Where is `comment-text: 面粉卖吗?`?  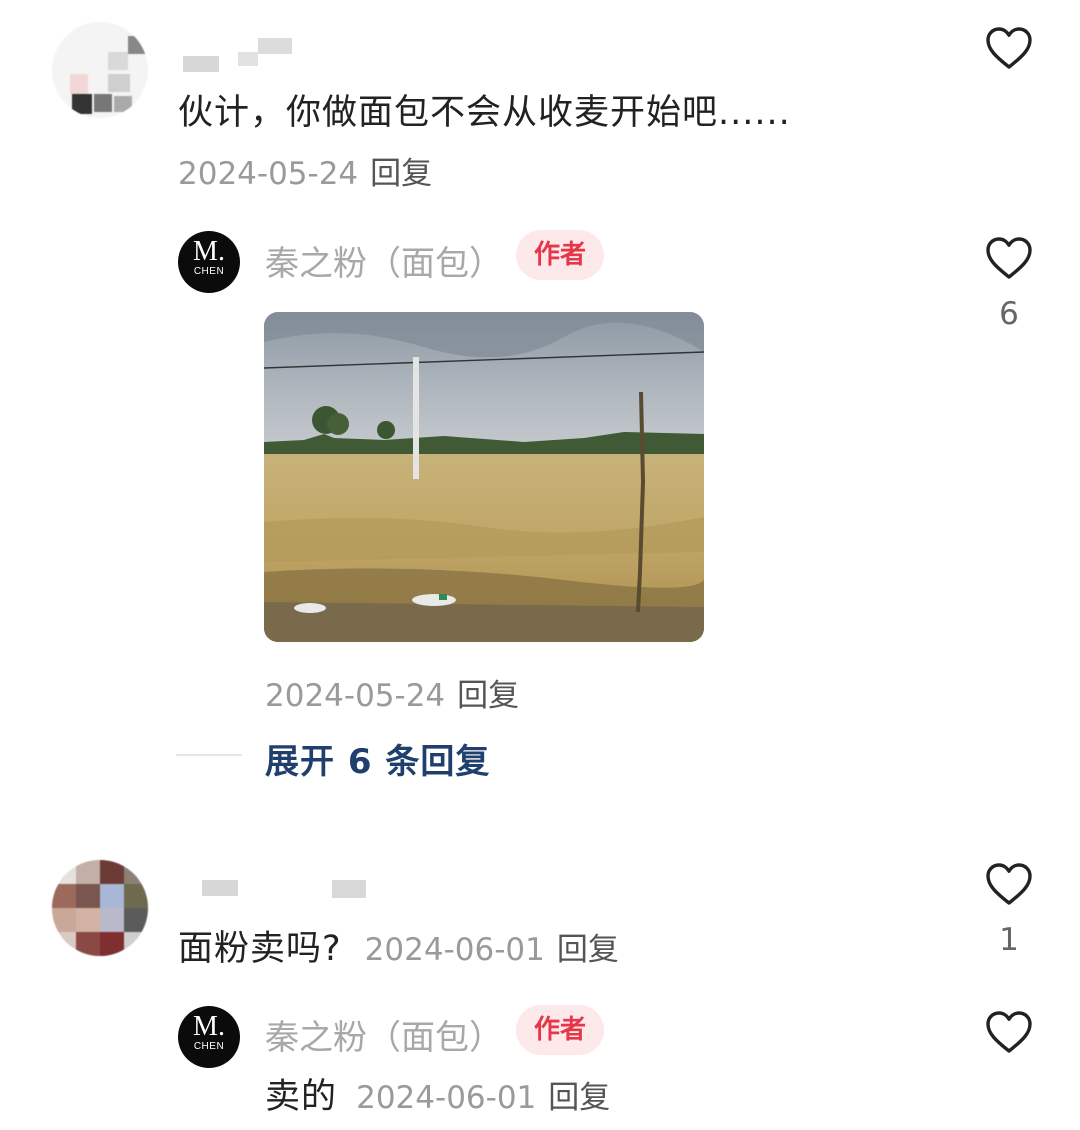
comment-text: 面粉卖吗? is located at coordinates (260, 949).